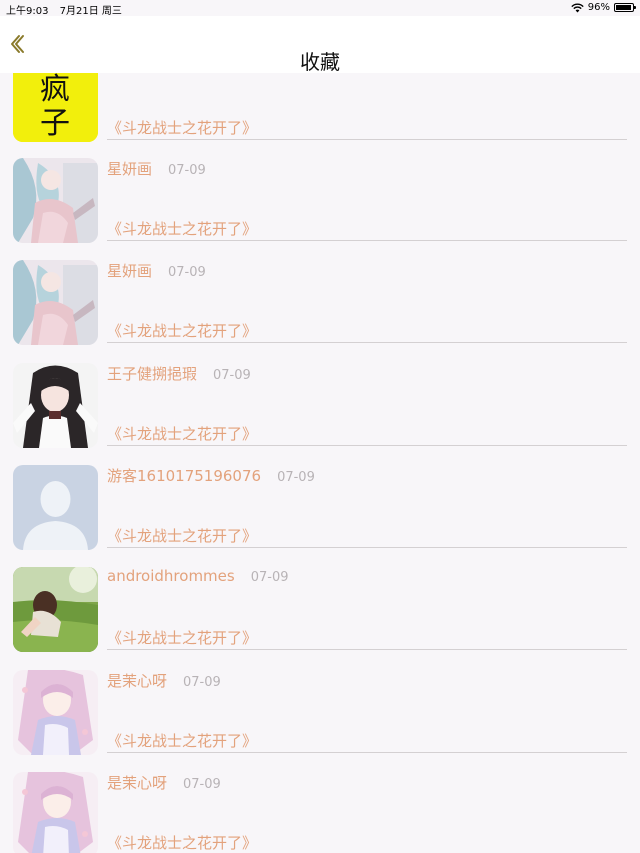 Image resolution: width=640 pixels, height=853 pixels. Describe the element at coordinates (171, 576) in the screenshot. I see `username-text: androidhrommes` at that location.